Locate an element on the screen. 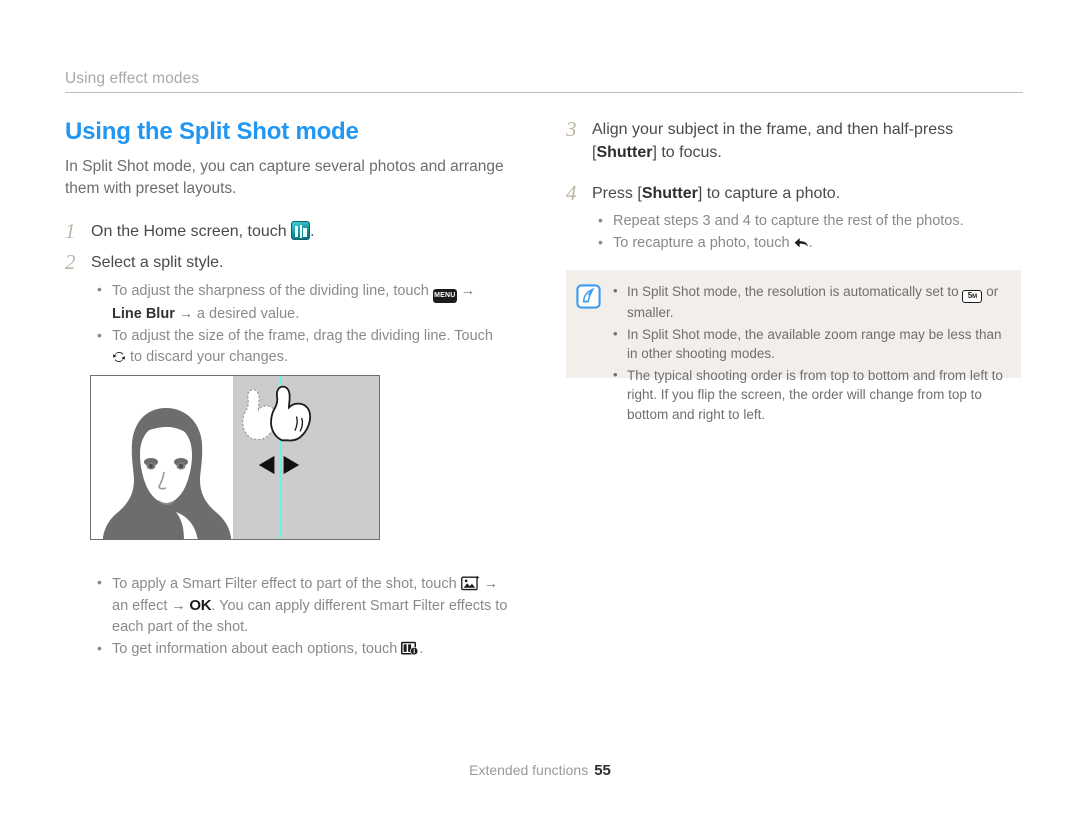  bullet-frame-size-part2: to discard your changes. is located at coordinates (209, 357).